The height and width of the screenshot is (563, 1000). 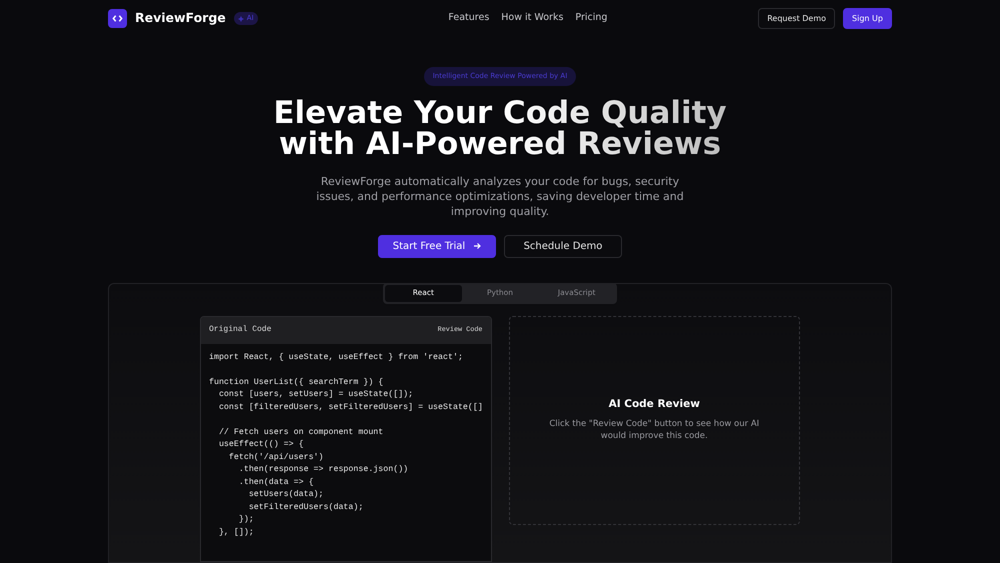 I want to click on nav-link: How it Works, so click(x=532, y=18).